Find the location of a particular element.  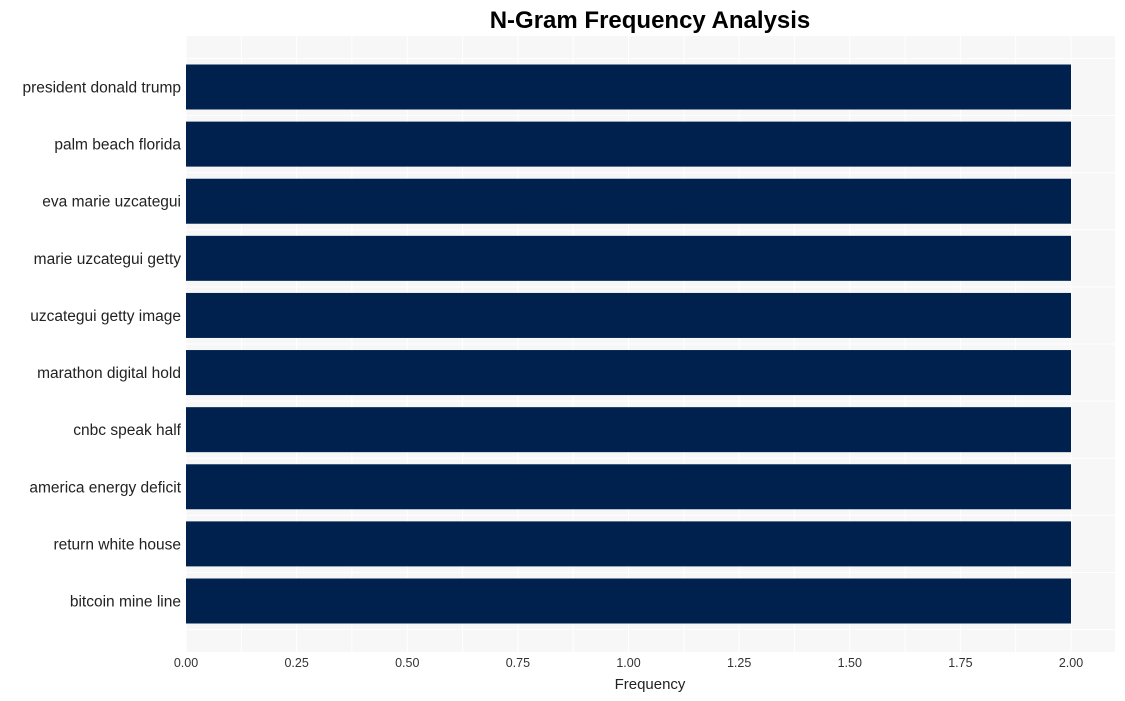

x-tick-label: 0.00 is located at coordinates (186, 663).